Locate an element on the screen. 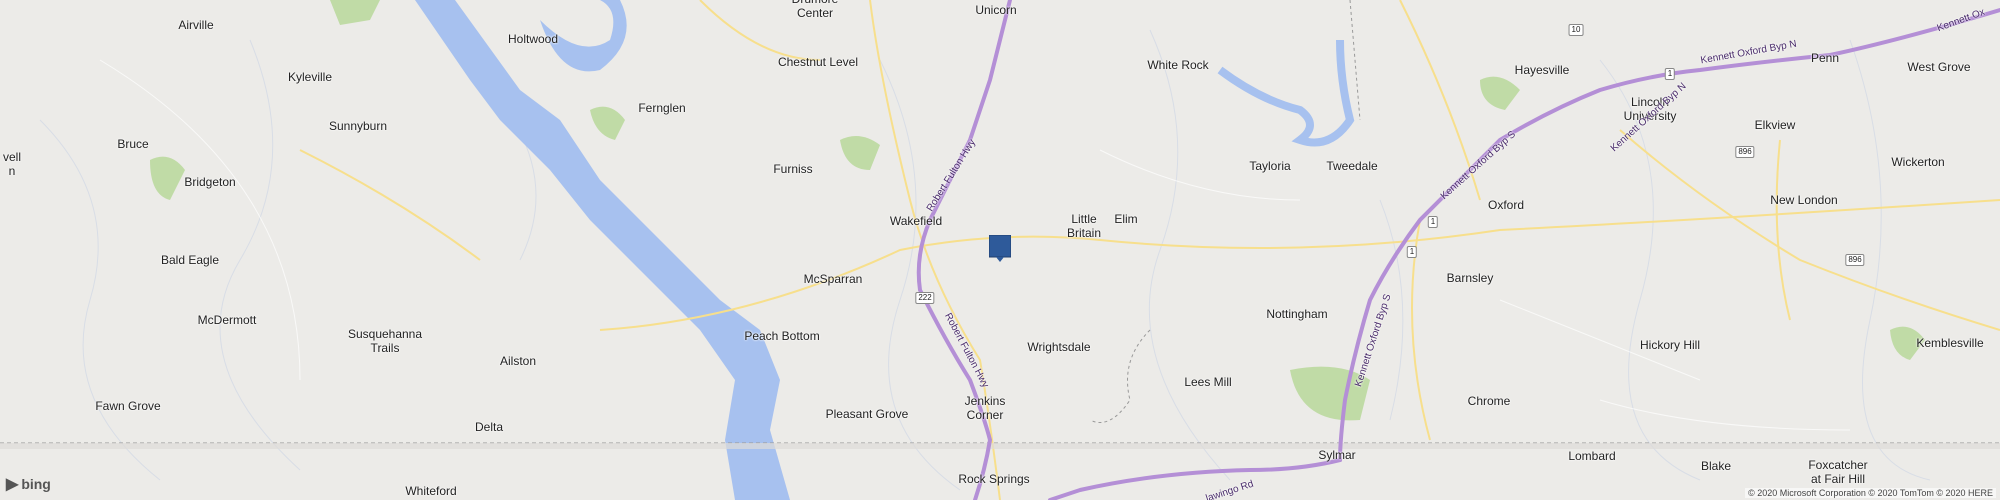 This screenshot has height=500, width=2000. route-shield-222: 222 is located at coordinates (925, 298).